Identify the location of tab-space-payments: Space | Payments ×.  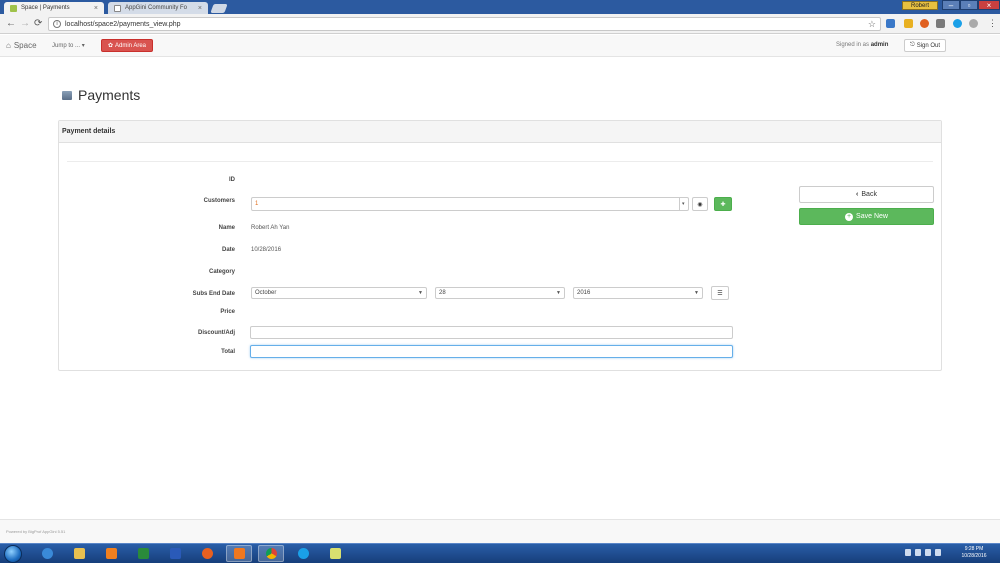
(54, 8).